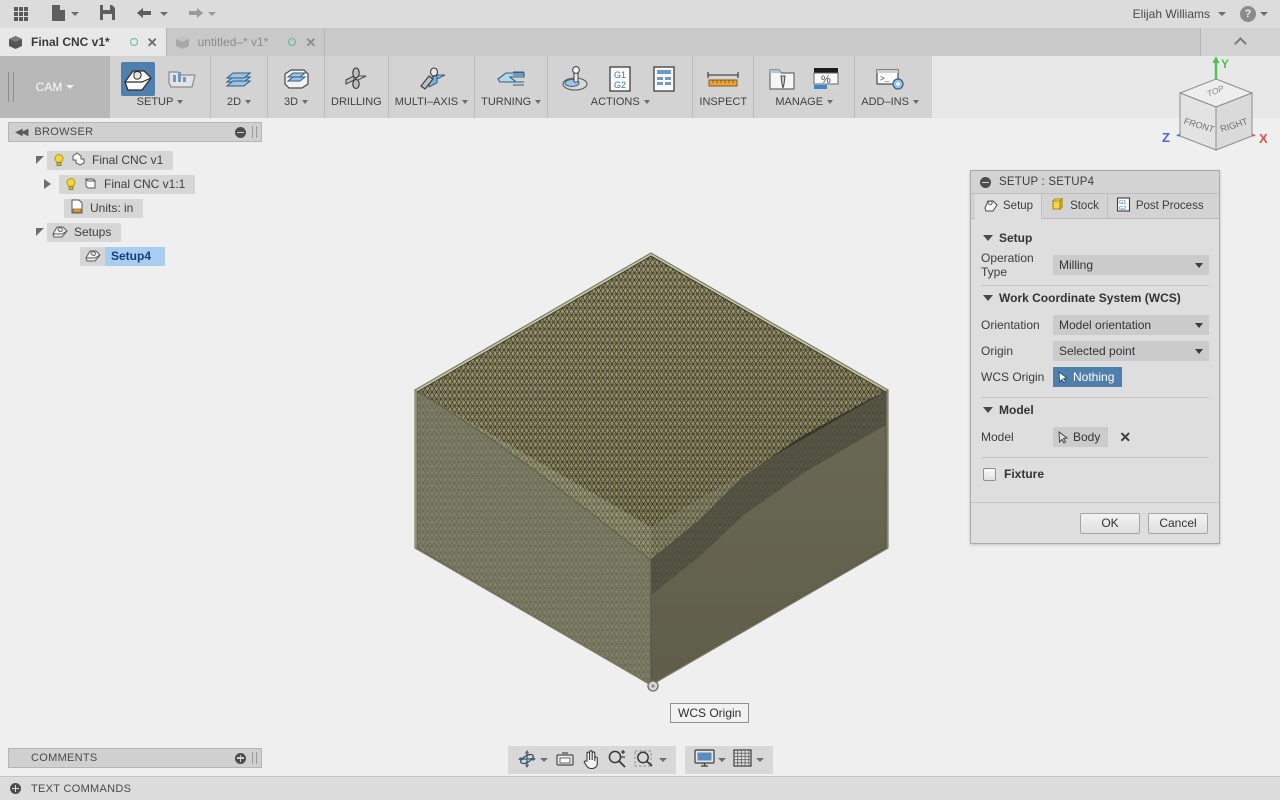 Image resolution: width=1280 pixels, height=800 pixels. Describe the element at coordinates (55, 87) in the screenshot. I see `workspace-selector: CAM` at that location.